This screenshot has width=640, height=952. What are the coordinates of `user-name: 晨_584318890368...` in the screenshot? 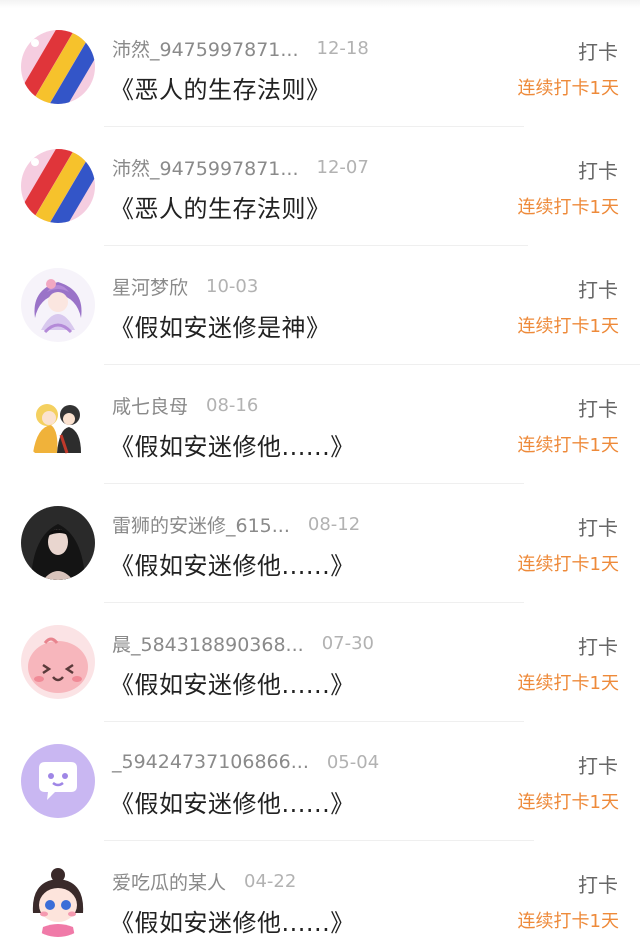 It's located at (208, 643).